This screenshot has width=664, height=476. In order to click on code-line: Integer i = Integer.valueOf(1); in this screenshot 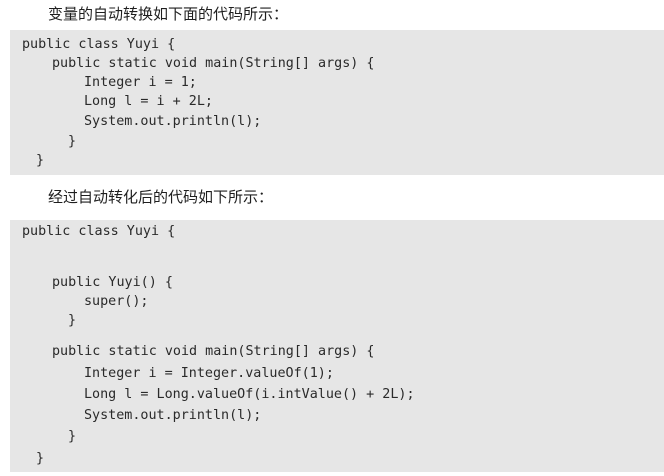, I will do `click(209, 373)`.